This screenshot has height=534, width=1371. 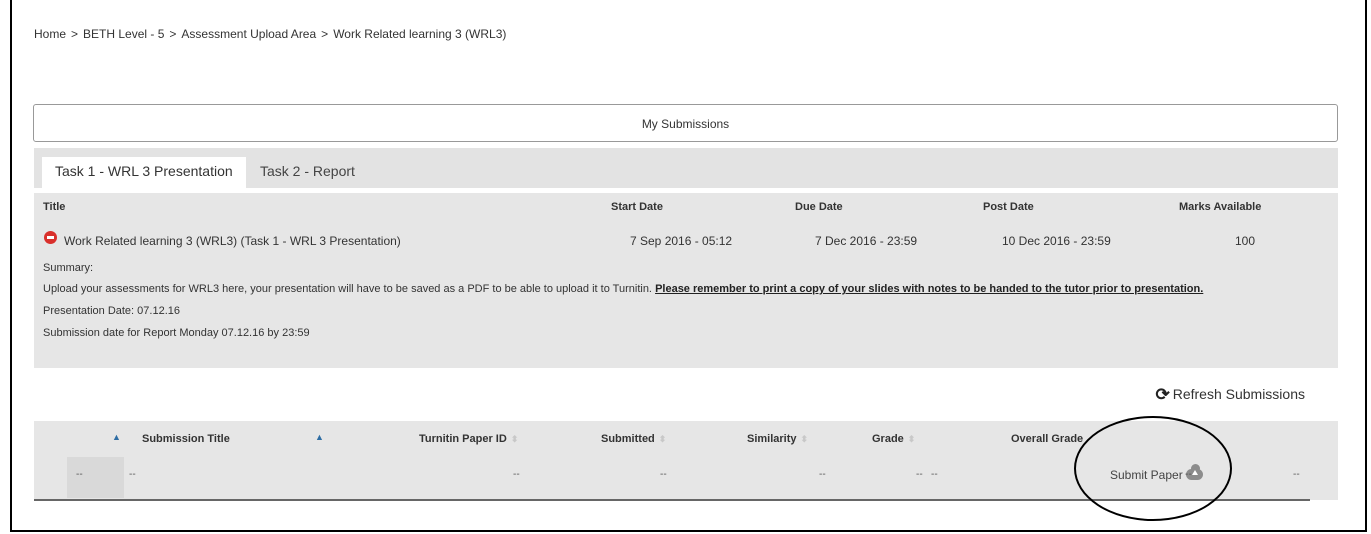 I want to click on column-submission-title: Submission Title, so click(x=186, y=439).